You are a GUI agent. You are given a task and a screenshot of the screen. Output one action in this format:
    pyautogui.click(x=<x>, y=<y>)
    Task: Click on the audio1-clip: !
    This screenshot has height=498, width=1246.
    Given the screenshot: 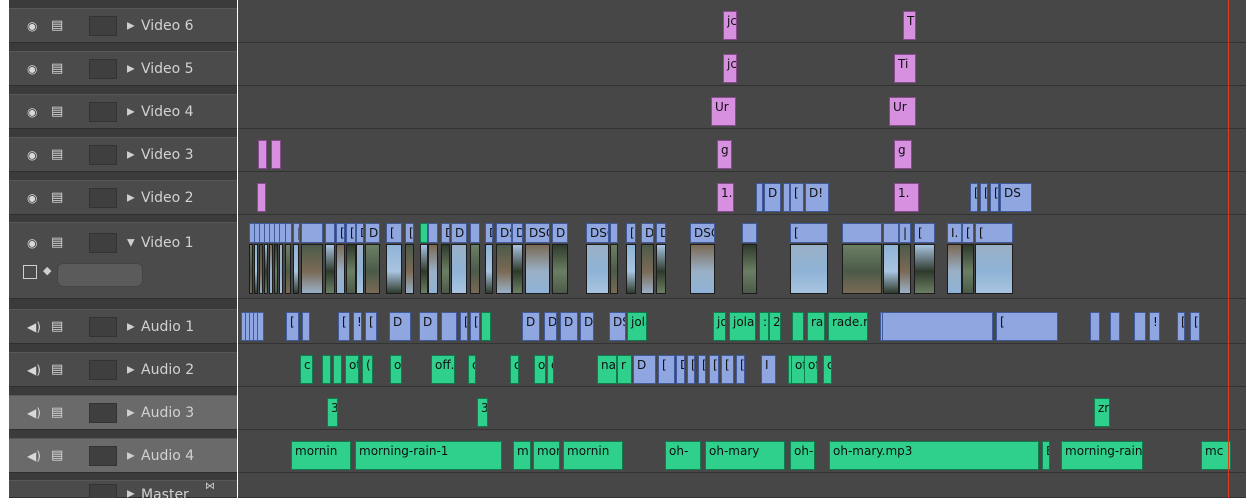 What is the action you would take?
    pyautogui.click(x=357, y=326)
    